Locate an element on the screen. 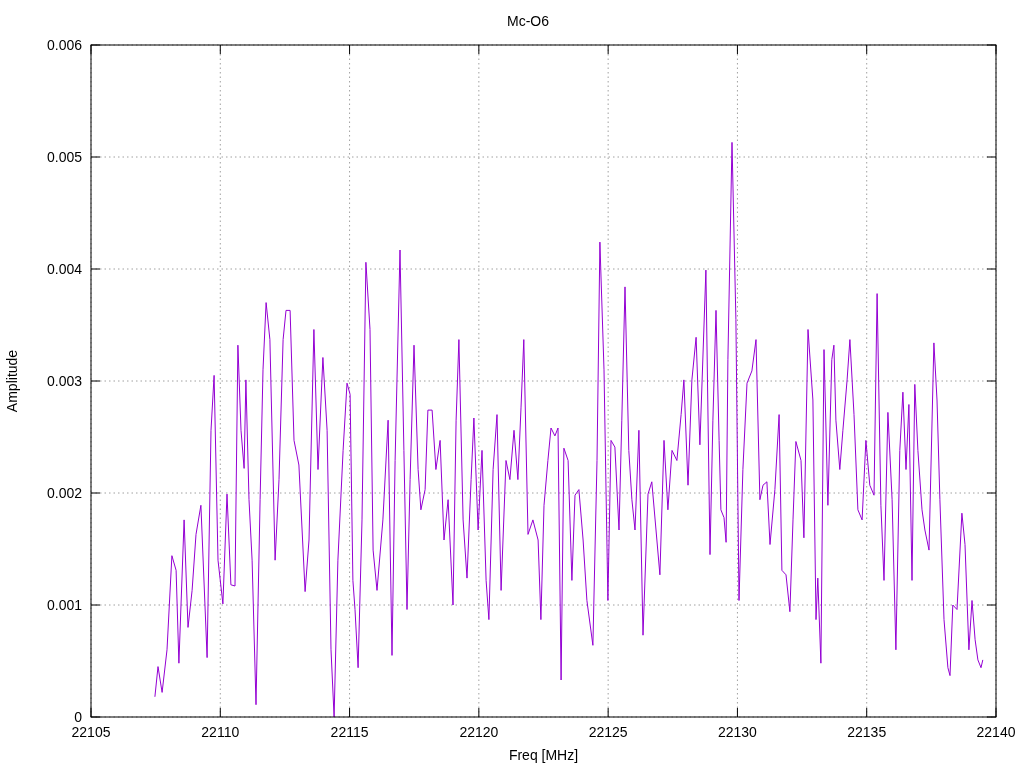 This screenshot has height=768, width=1024. y-axis-title: Amplitude is located at coordinates (12, 381).